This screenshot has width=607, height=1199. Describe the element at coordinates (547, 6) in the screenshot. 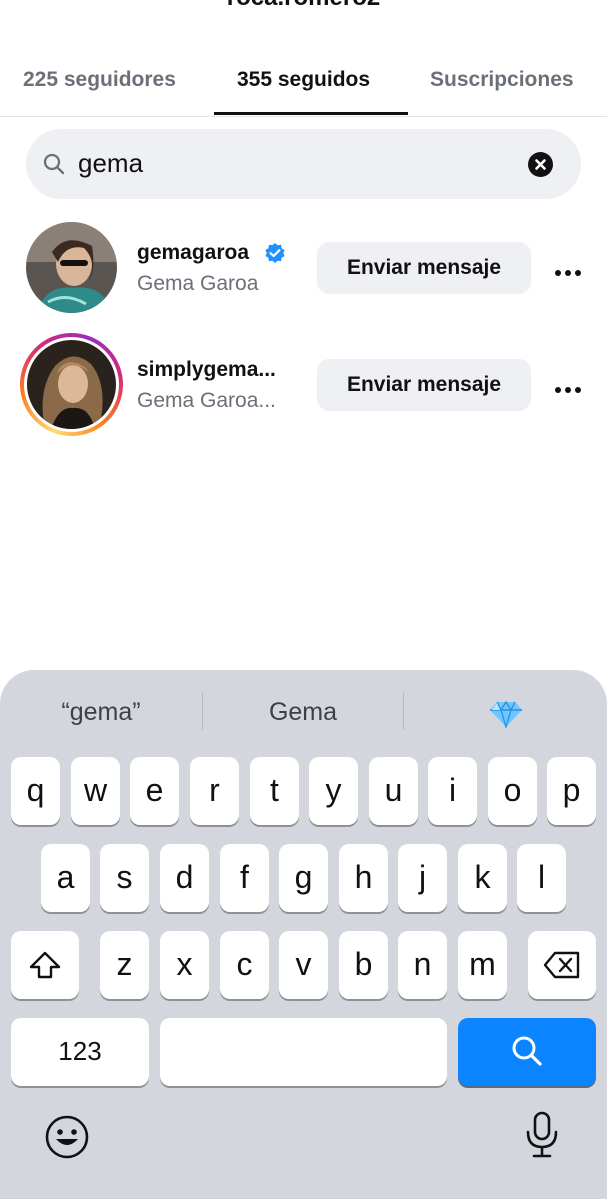

I see `add-user-icon` at that location.